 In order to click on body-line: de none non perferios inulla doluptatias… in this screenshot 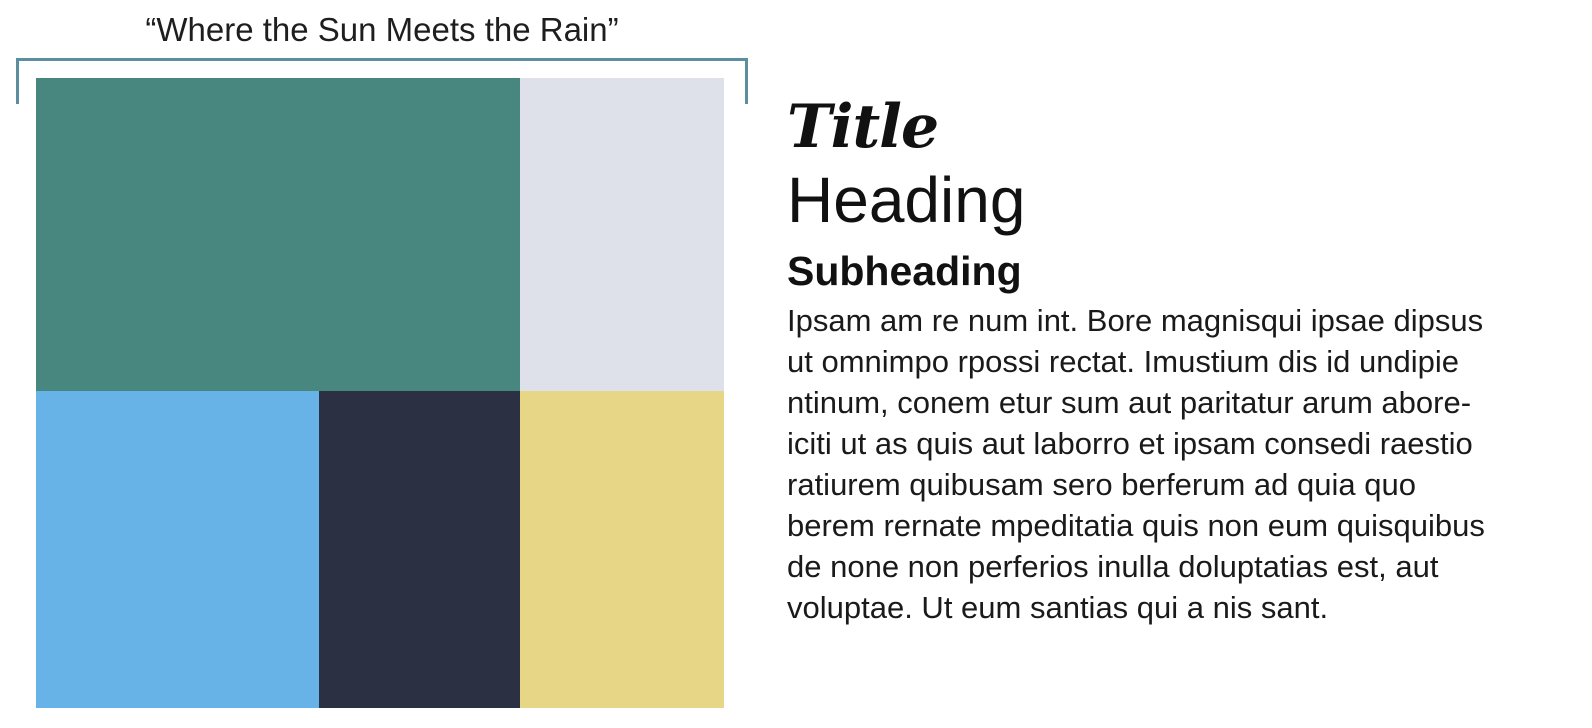, I will do `click(1113, 566)`.